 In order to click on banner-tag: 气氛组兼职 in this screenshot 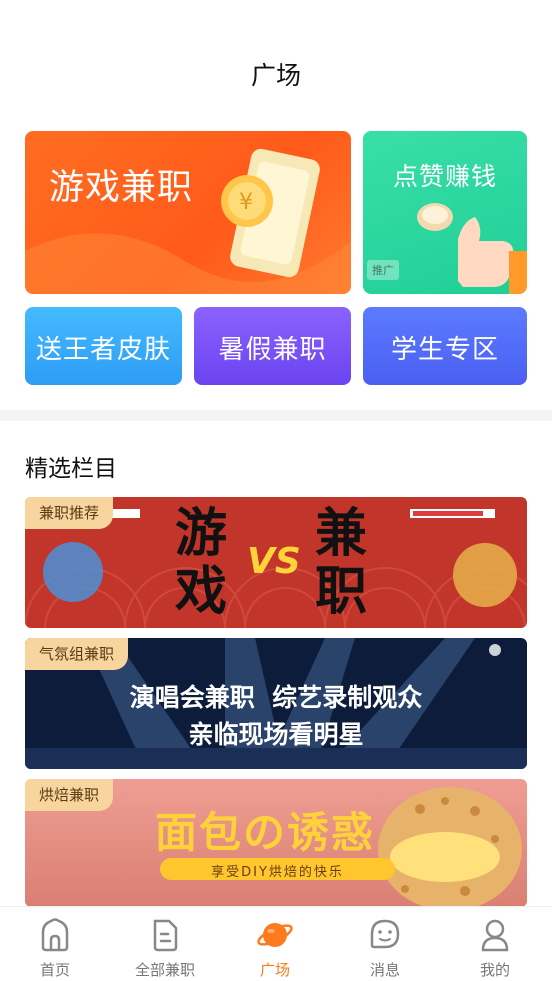, I will do `click(77, 654)`.